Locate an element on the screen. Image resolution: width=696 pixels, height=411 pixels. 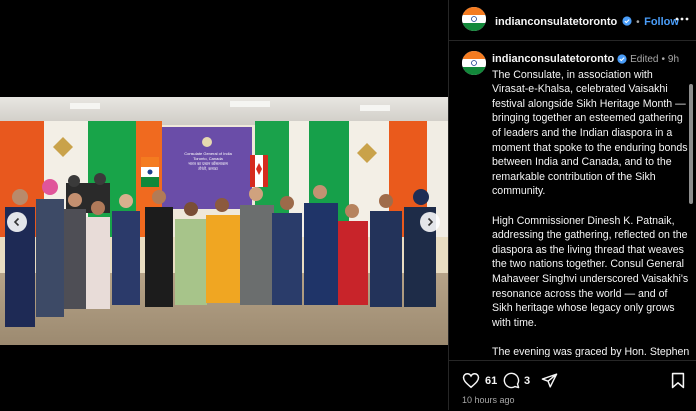
likes-count: 61 is located at coordinates (491, 381).